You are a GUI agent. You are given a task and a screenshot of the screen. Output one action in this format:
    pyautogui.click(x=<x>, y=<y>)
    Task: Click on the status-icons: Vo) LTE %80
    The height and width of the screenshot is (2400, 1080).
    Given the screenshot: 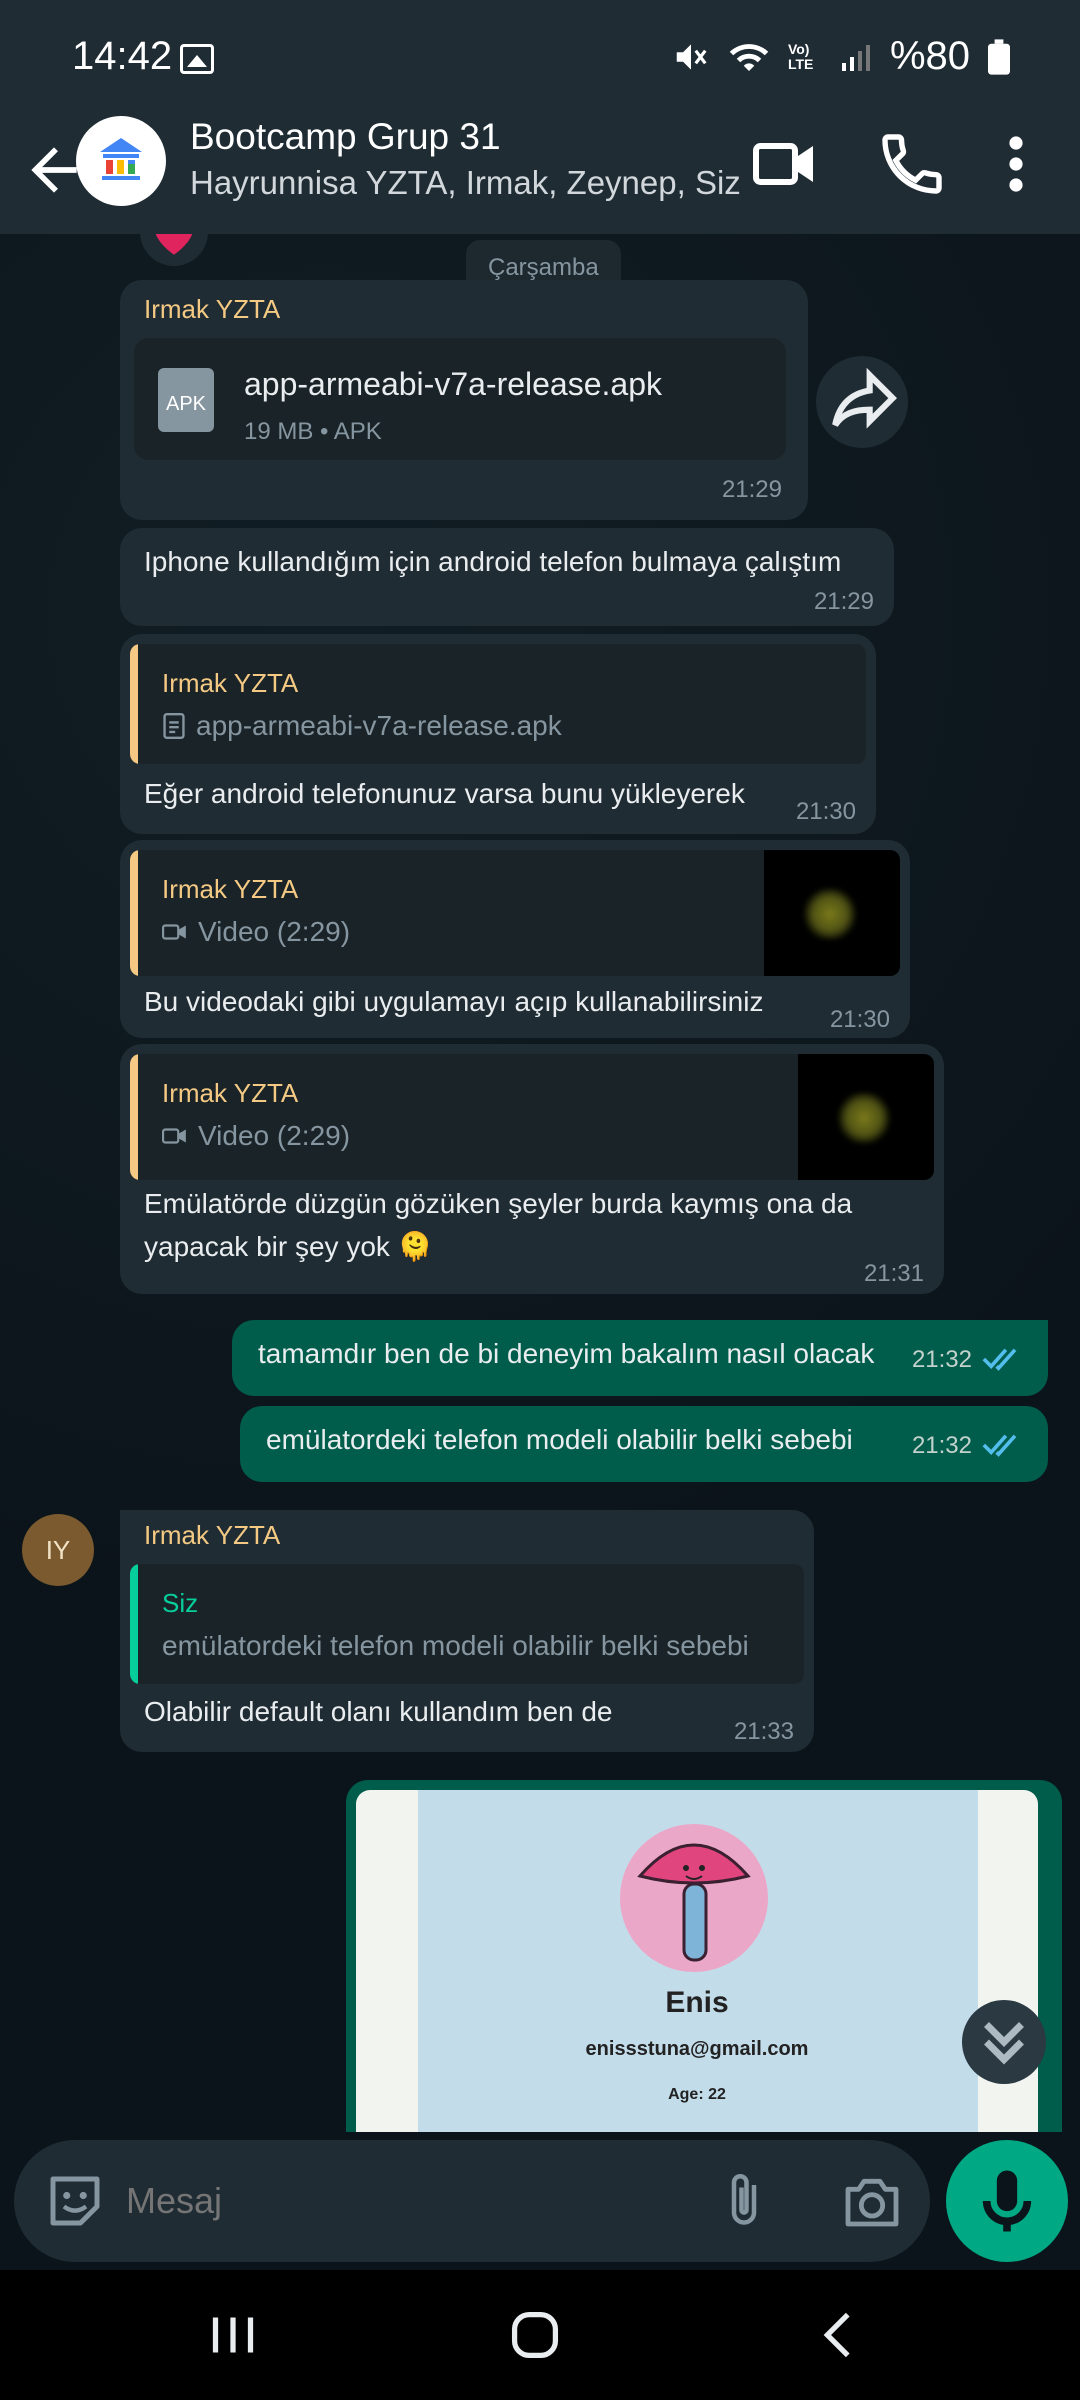 What is the action you would take?
    pyautogui.click(x=841, y=56)
    